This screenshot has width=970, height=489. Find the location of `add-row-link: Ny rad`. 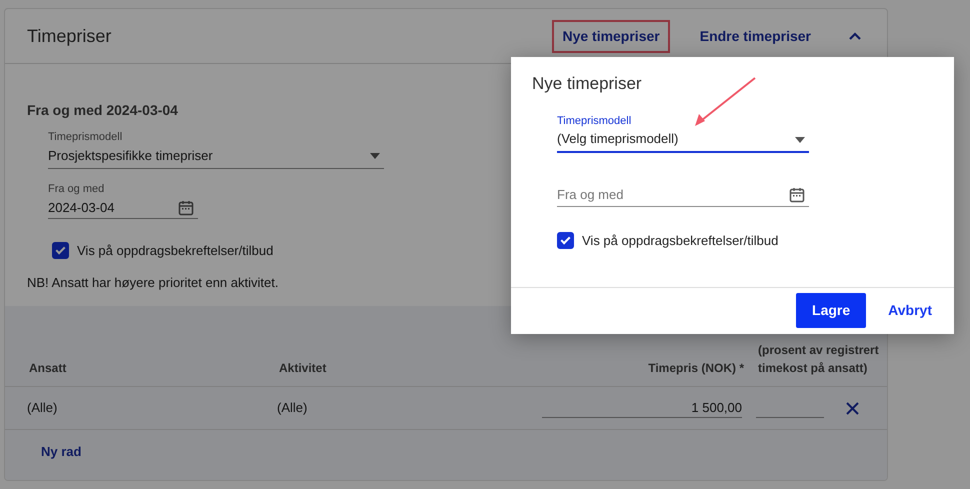

add-row-link: Ny rad is located at coordinates (61, 452).